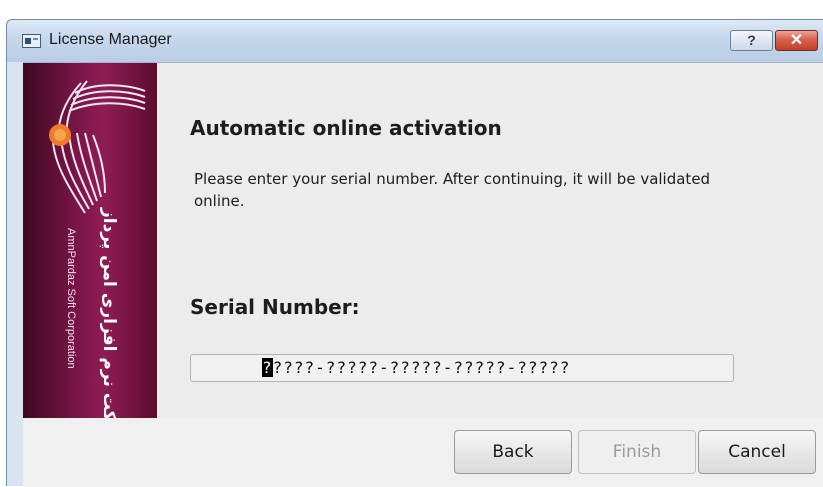  What do you see at coordinates (415, 41) in the screenshot?
I see `title-bar: License Manager ? ✕` at bounding box center [415, 41].